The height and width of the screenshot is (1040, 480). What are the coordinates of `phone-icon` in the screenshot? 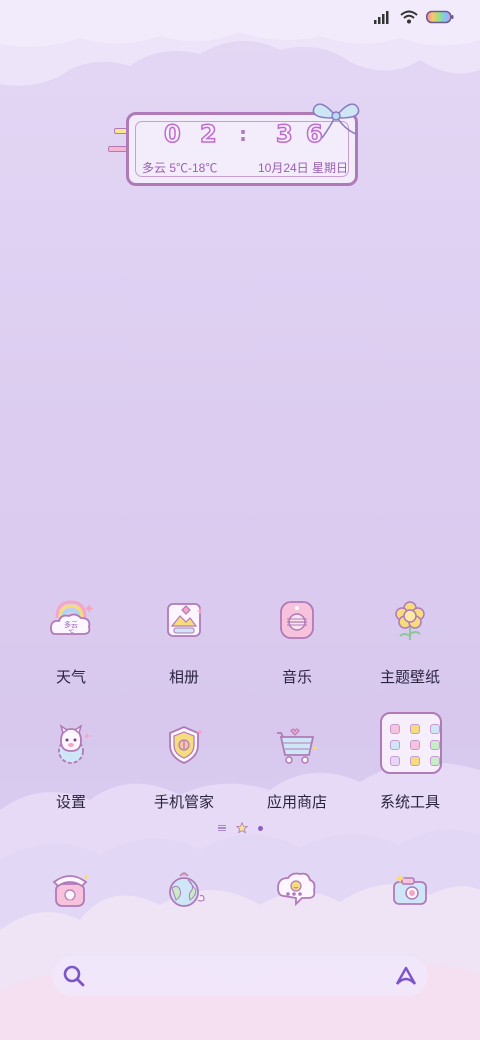 It's located at (70, 890).